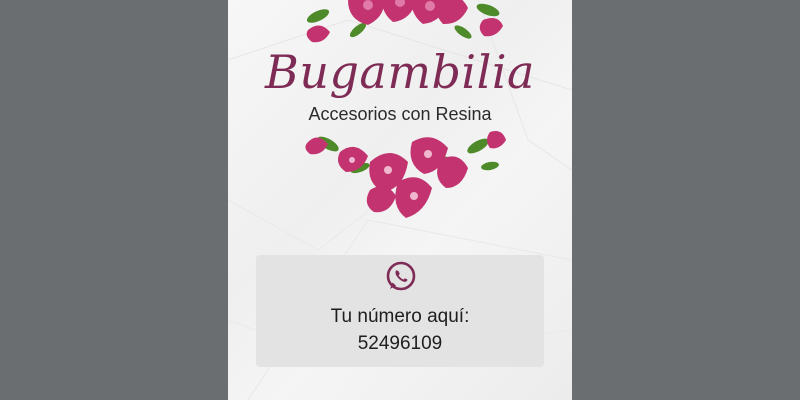 The image size is (800, 400). Describe the element at coordinates (400, 72) in the screenshot. I see `brand-name: Bugambilia` at that location.